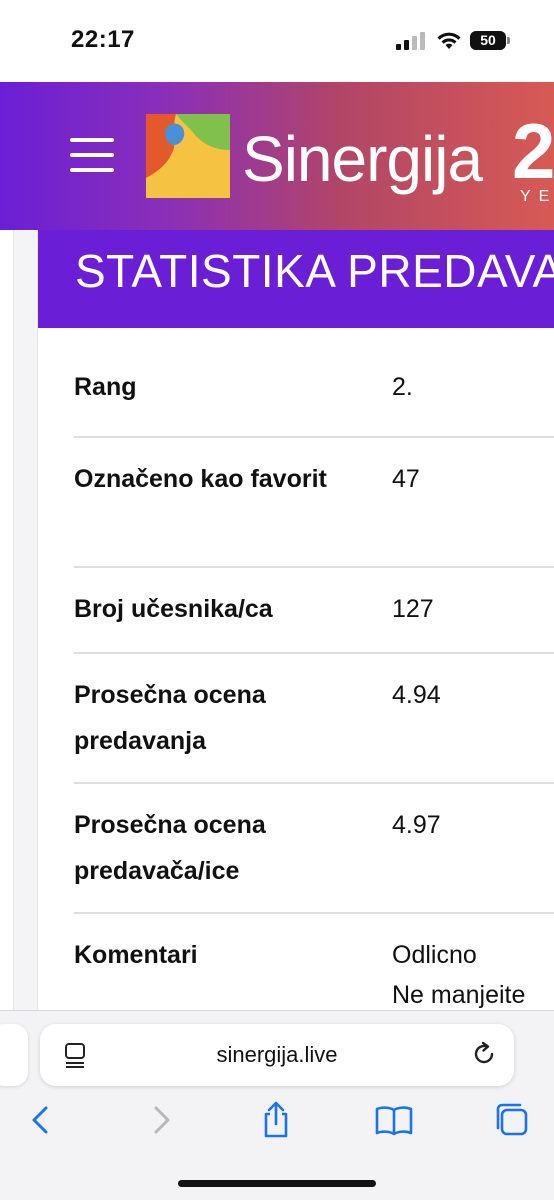 The width and height of the screenshot is (554, 1200). I want to click on stats-label: Označeno kao favorit, so click(200, 479).